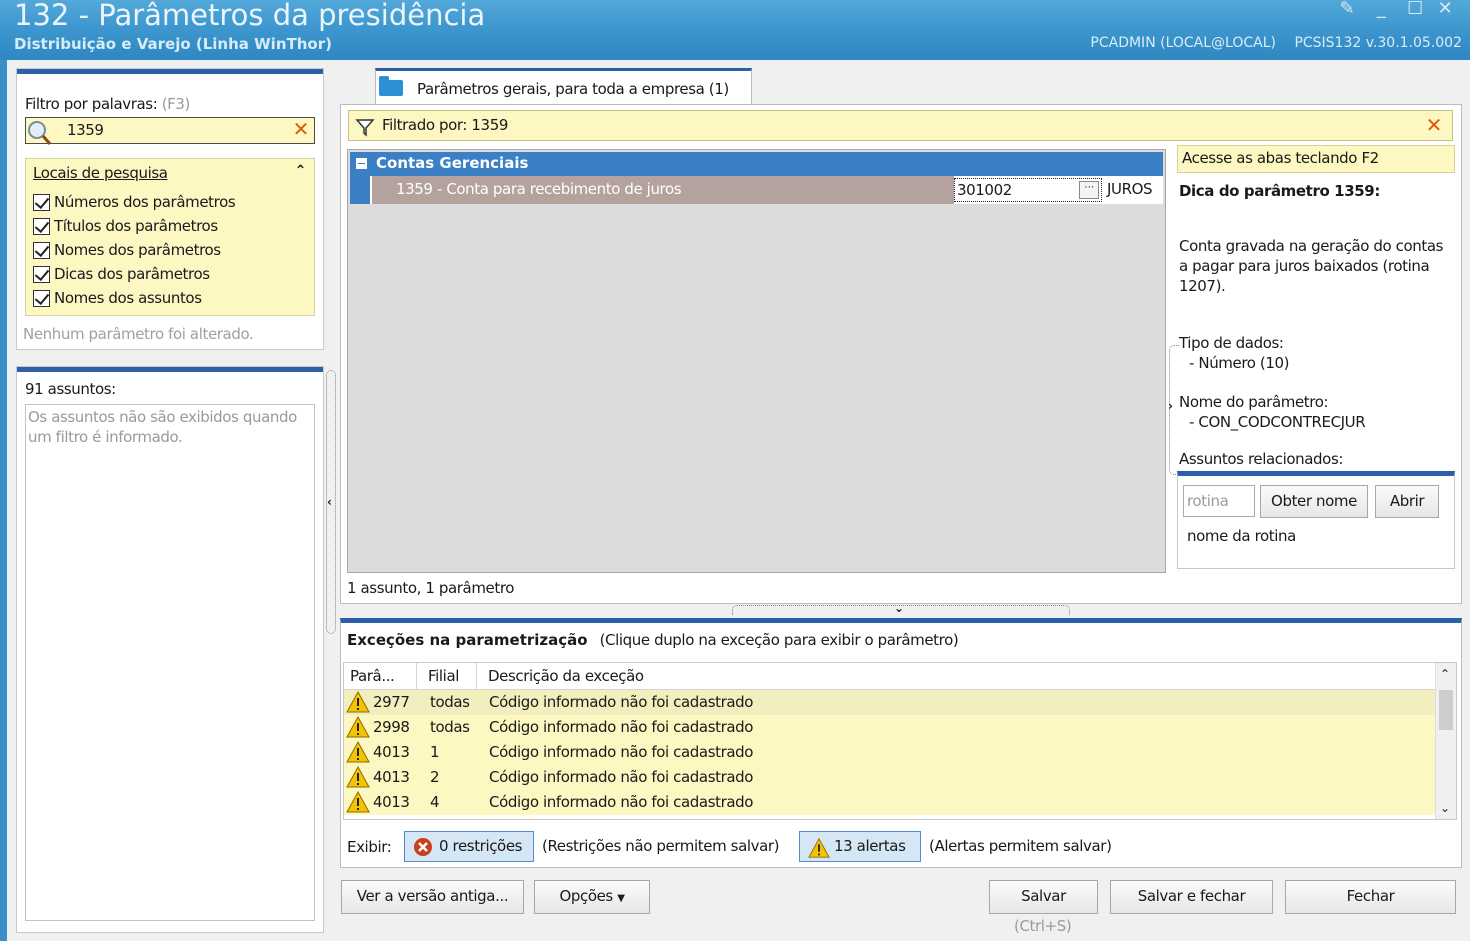 The image size is (1470, 941). What do you see at coordinates (1316, 520) in the screenshot?
I see `related-subjects-box: rotina Obter nome Abrir nome da rotina` at bounding box center [1316, 520].